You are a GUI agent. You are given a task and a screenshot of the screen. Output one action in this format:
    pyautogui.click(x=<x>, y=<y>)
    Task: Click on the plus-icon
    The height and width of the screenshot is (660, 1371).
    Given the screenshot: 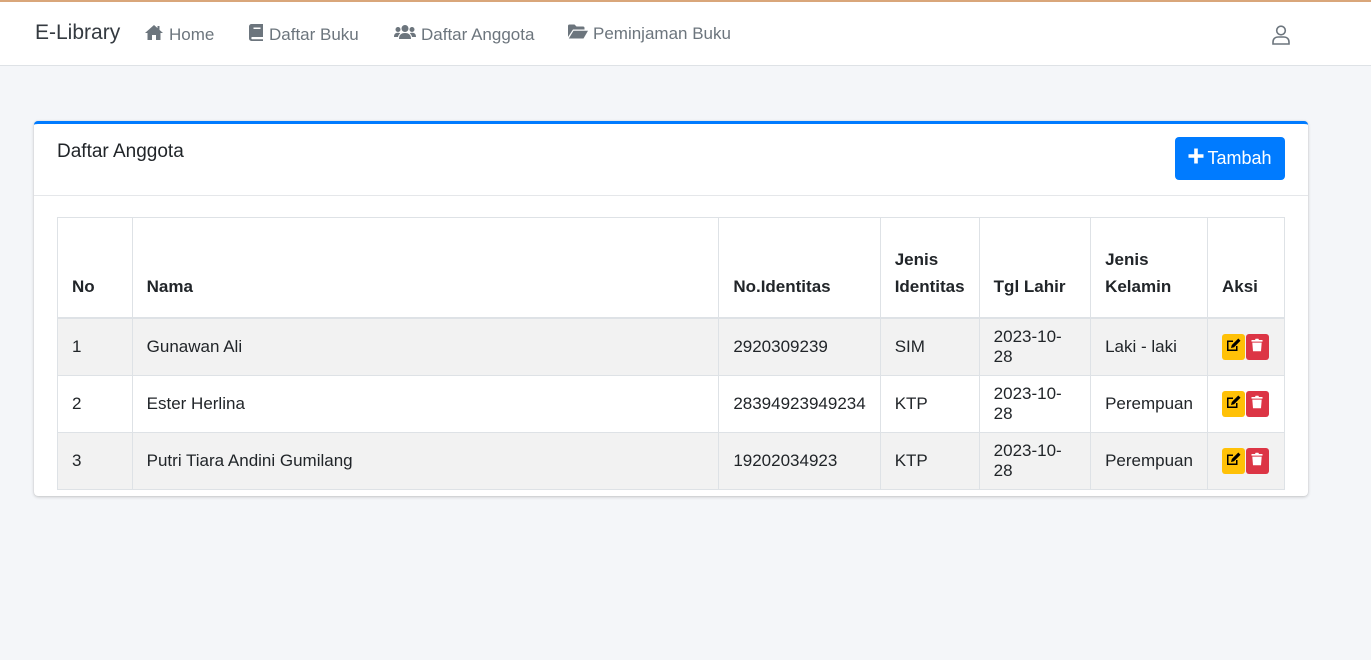 What is the action you would take?
    pyautogui.click(x=1196, y=158)
    